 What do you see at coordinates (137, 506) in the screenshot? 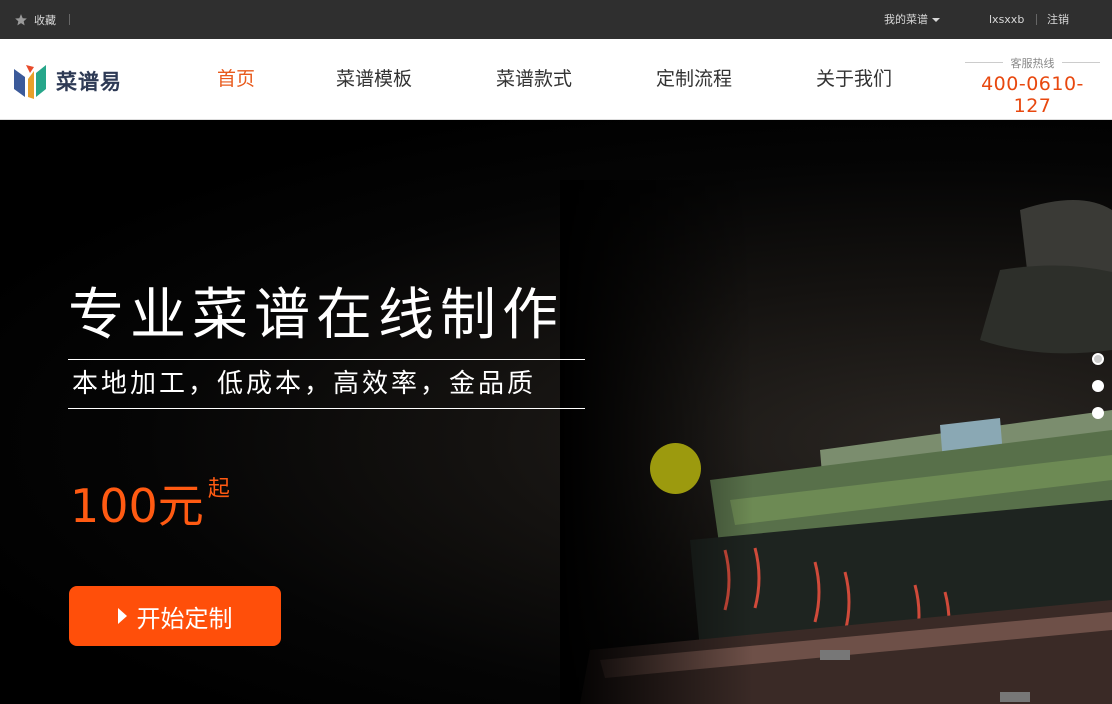
I see `price-value: 100元` at bounding box center [137, 506].